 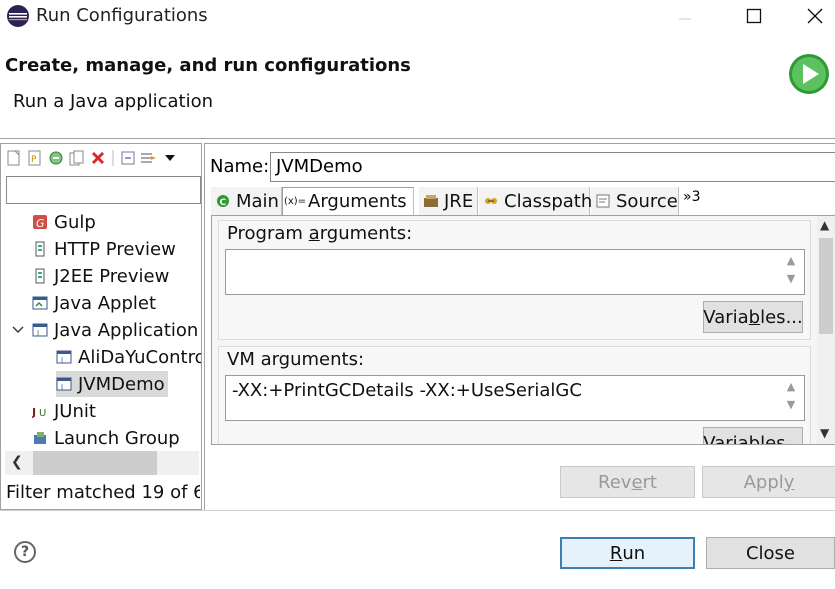 What do you see at coordinates (103, 190) in the screenshot?
I see `filter-input` at bounding box center [103, 190].